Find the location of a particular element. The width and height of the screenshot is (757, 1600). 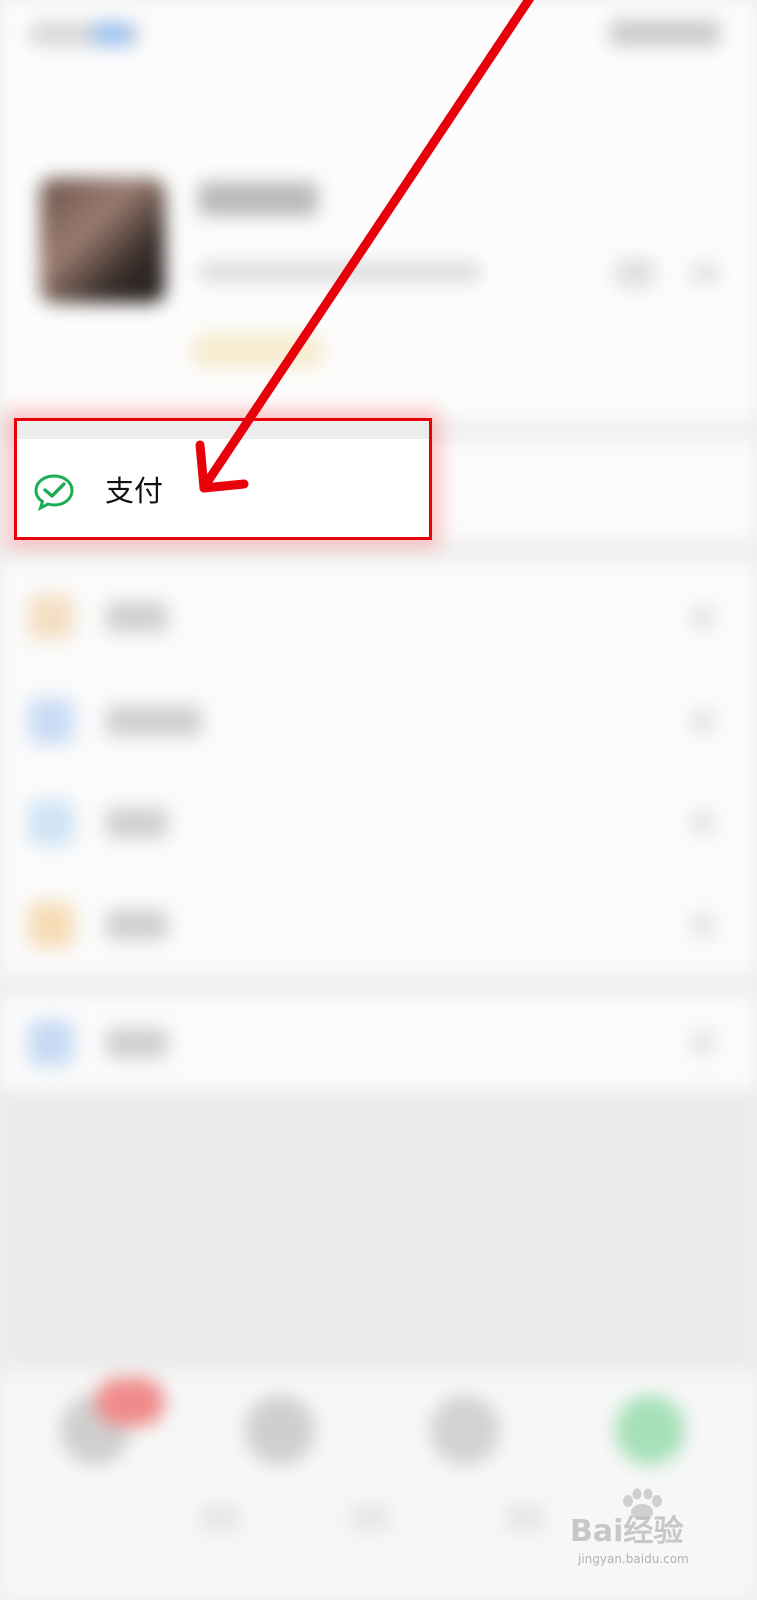

pay-menu-item: 支付 is located at coordinates (223, 488).